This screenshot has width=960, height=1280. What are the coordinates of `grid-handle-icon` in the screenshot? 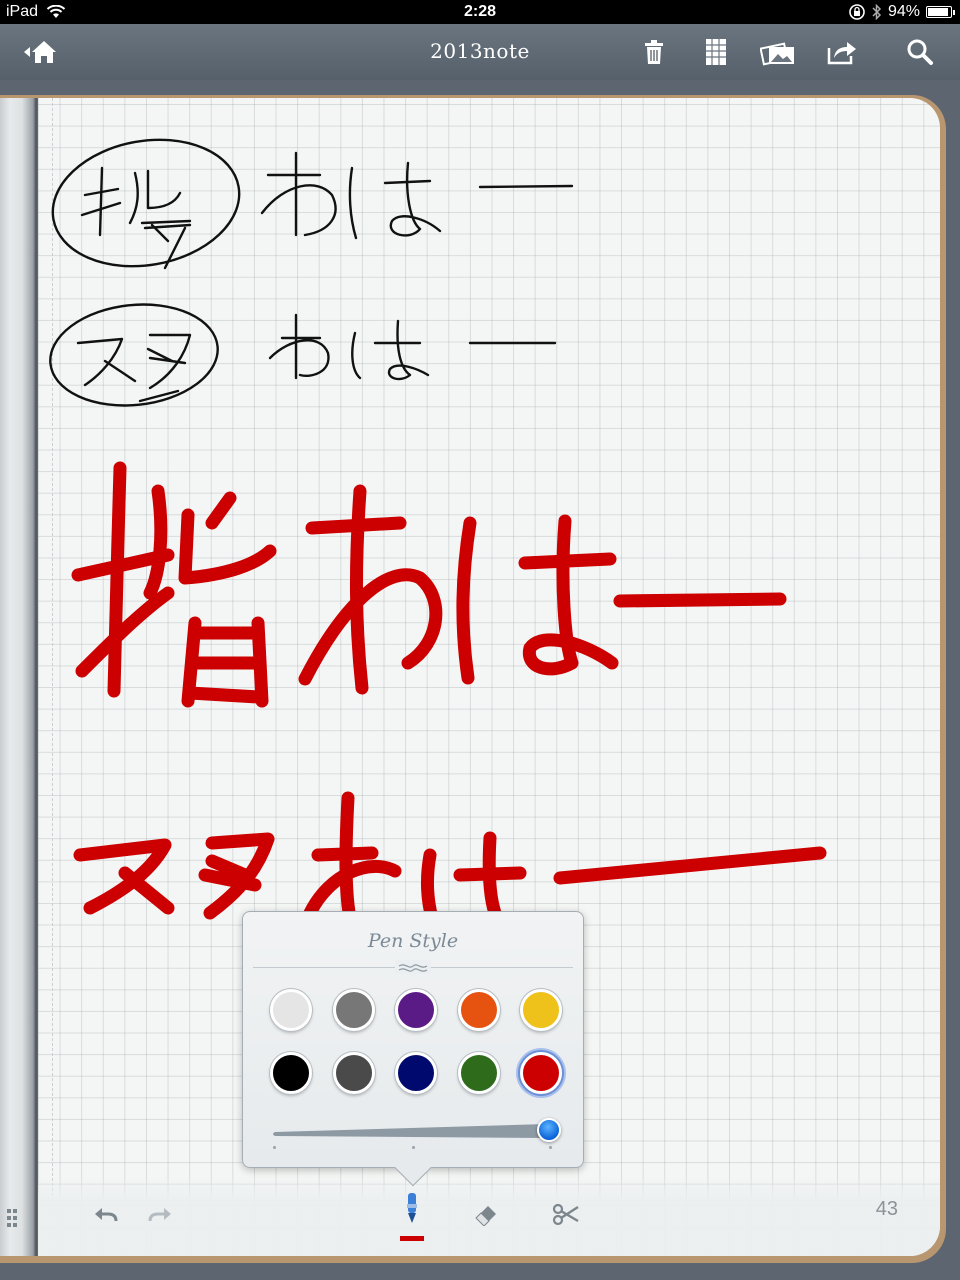 It's located at (12, 1218).